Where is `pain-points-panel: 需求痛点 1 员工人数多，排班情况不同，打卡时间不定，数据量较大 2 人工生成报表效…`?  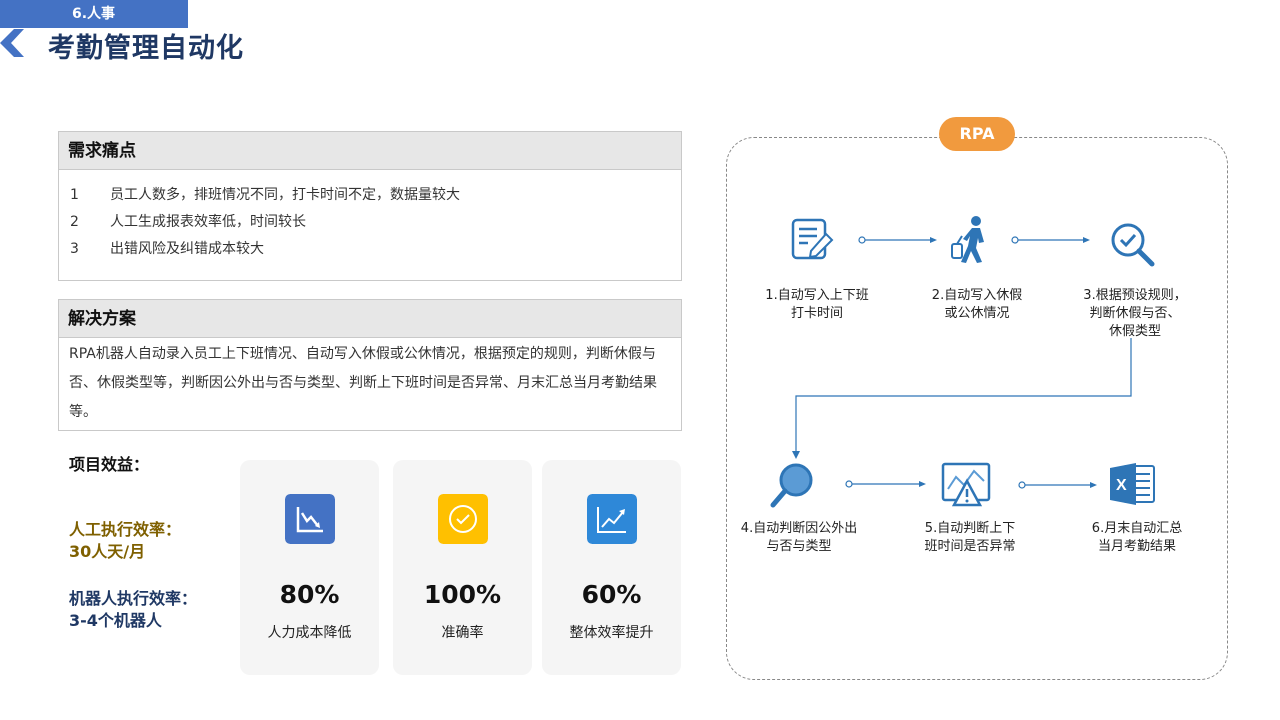 pain-points-panel: 需求痛点 1 员工人数多，排班情况不同，打卡时间不定，数据量较大 2 人工生成报表效… is located at coordinates (370, 206).